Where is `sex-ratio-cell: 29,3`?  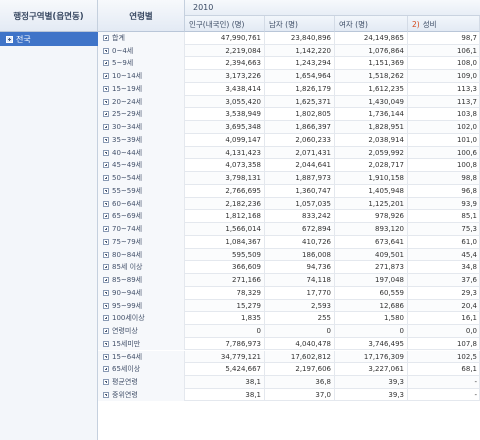 sex-ratio-cell: 29,3 is located at coordinates (444, 293).